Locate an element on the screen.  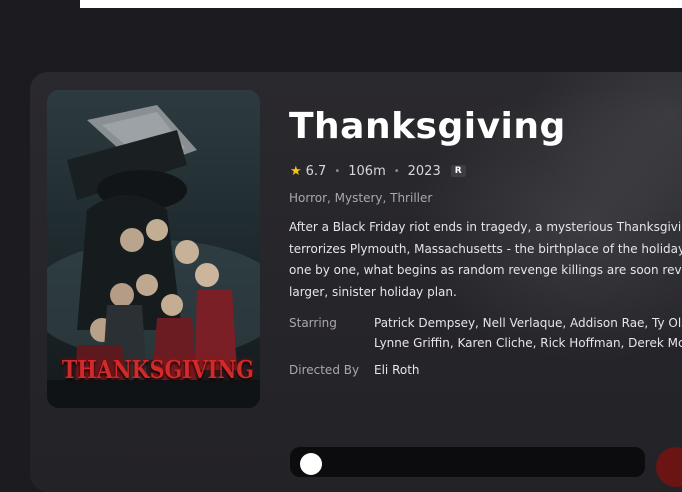
play-icon is located at coordinates (311, 464).